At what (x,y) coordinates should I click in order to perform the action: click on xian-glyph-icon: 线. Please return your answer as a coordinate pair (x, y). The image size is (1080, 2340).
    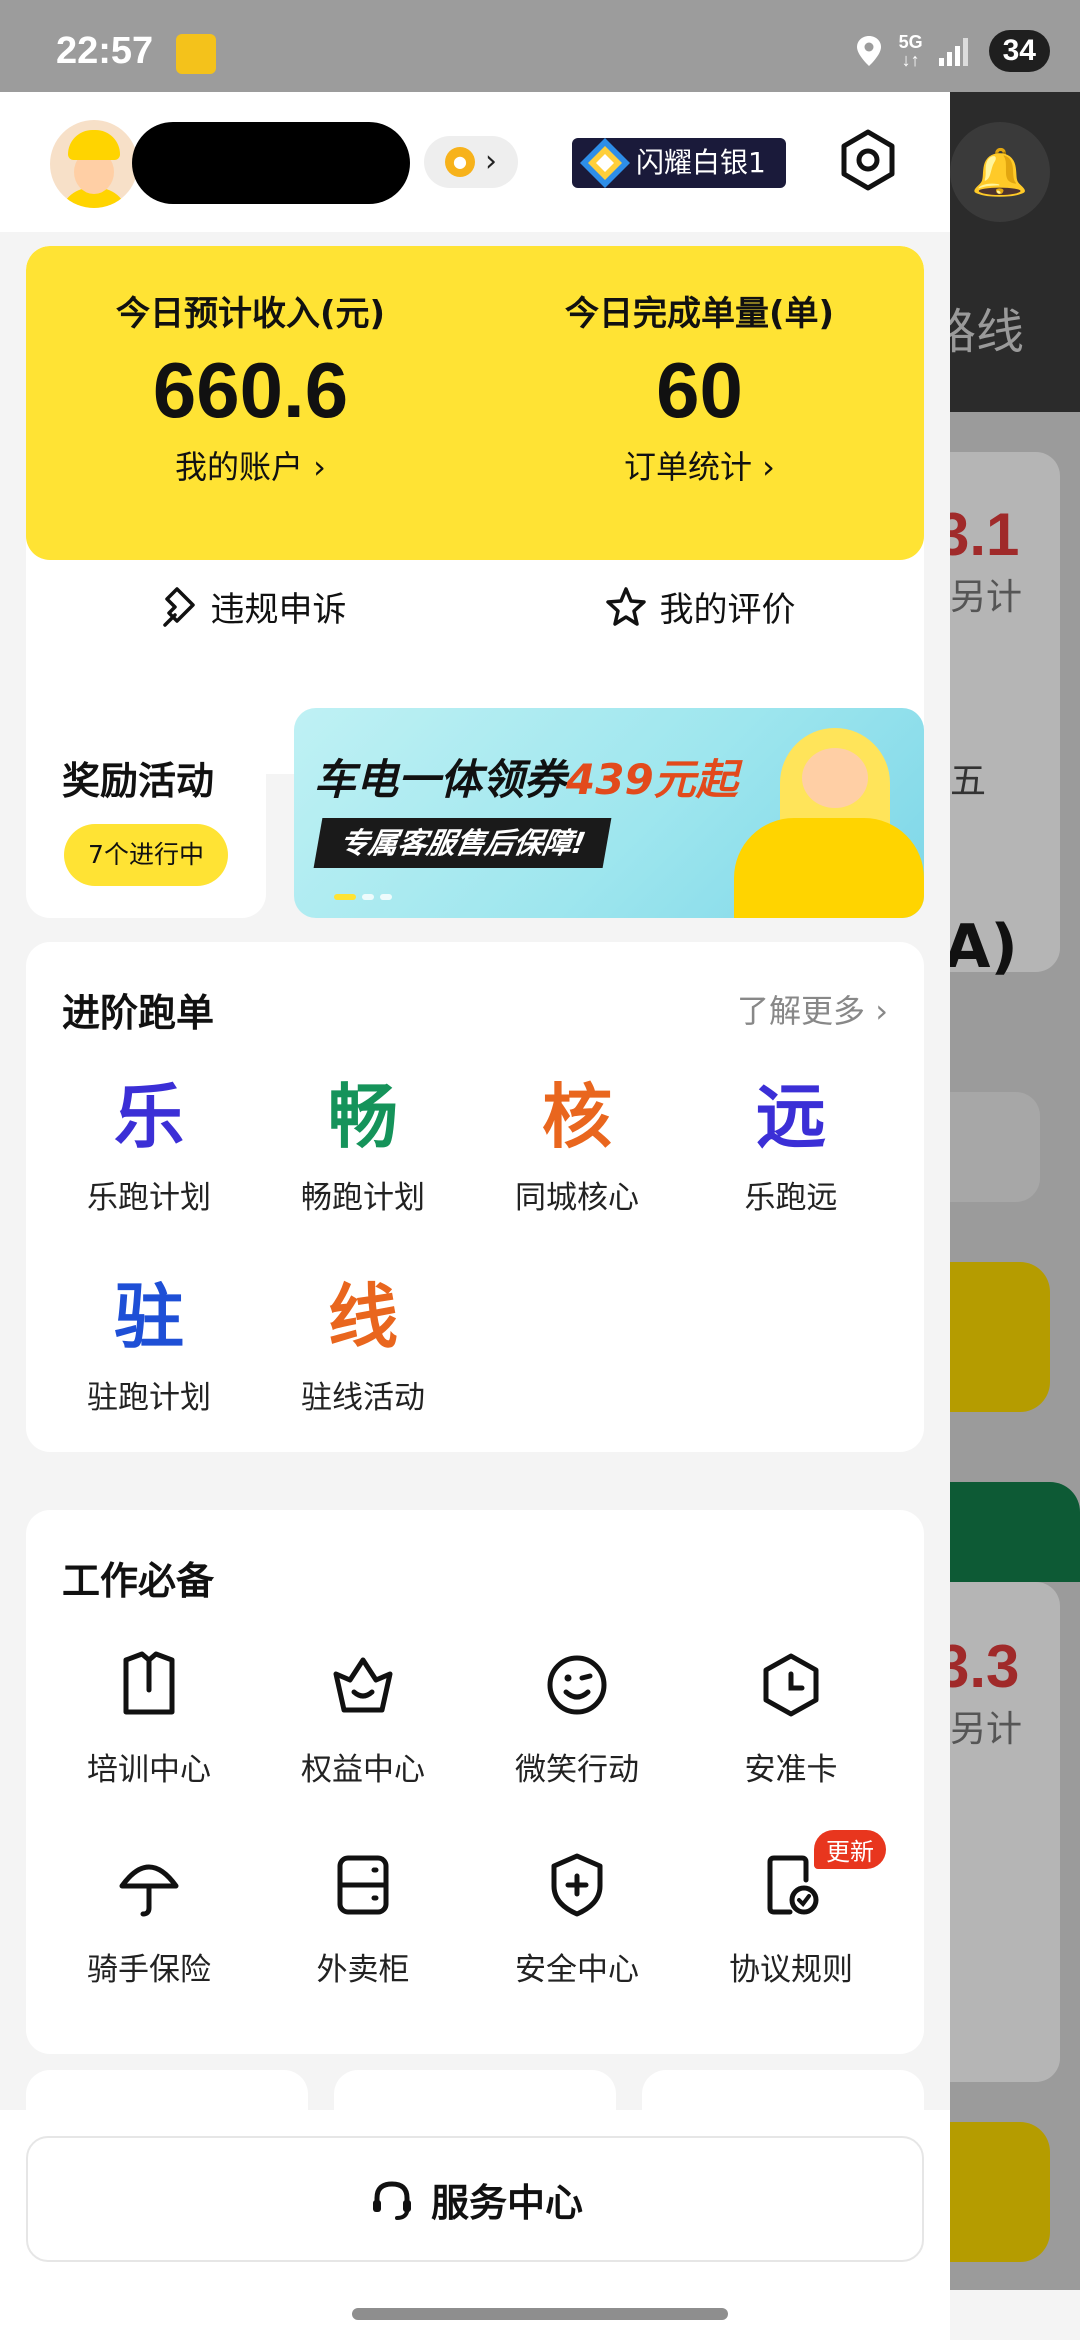
    Looking at the image, I should click on (363, 1317).